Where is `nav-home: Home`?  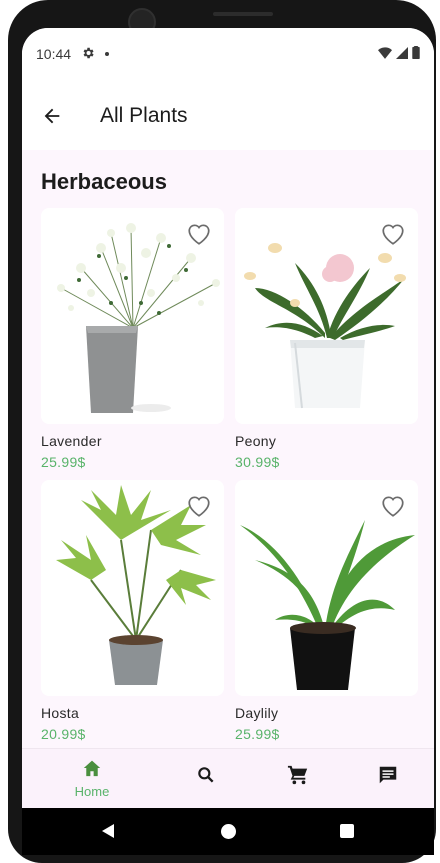
nav-home: Home is located at coordinates (92, 779).